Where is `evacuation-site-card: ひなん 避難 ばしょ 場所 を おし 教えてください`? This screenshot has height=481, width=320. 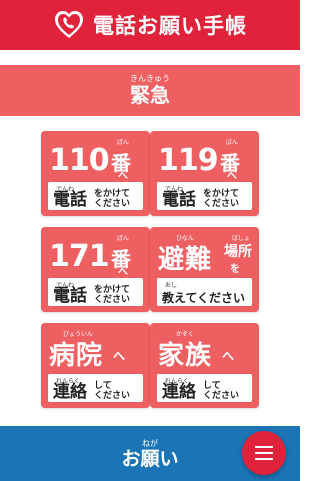
evacuation-site-card: ひなん 避難 ばしょ 場所 を おし 教えてください is located at coordinates (204, 269).